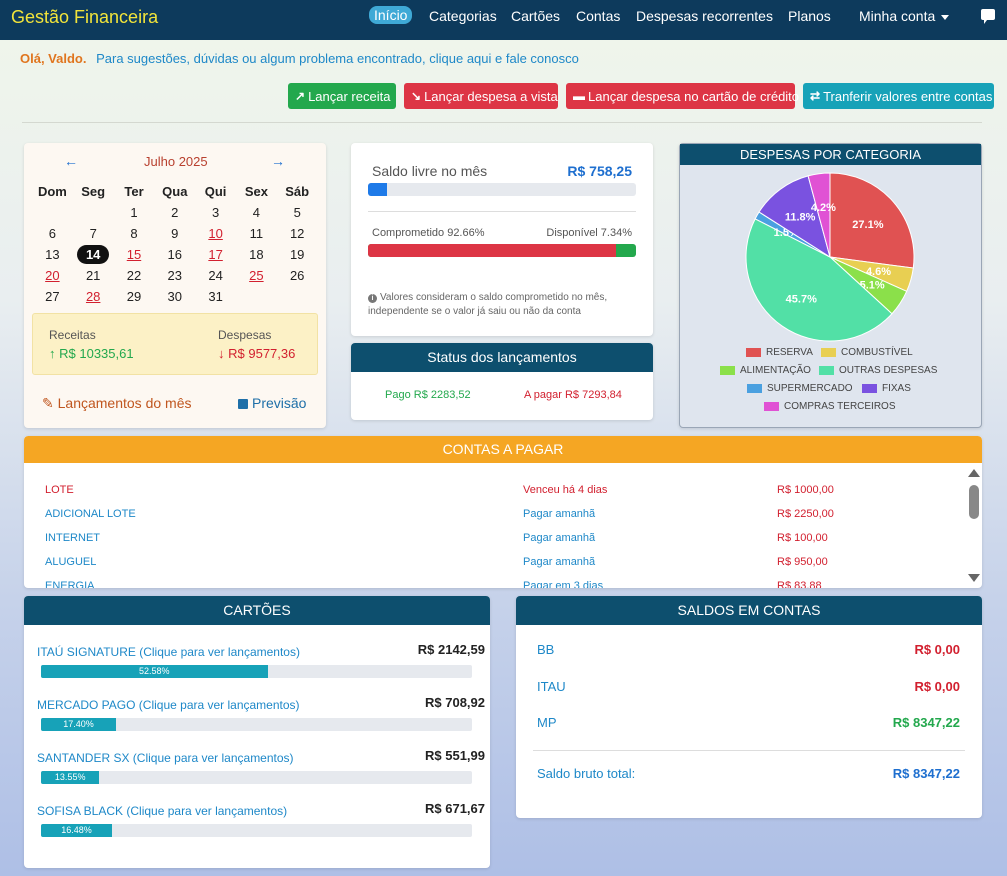  I want to click on conta-row: LOTE Venceu há 4 dias R$ 1000,00, so click(494, 494).